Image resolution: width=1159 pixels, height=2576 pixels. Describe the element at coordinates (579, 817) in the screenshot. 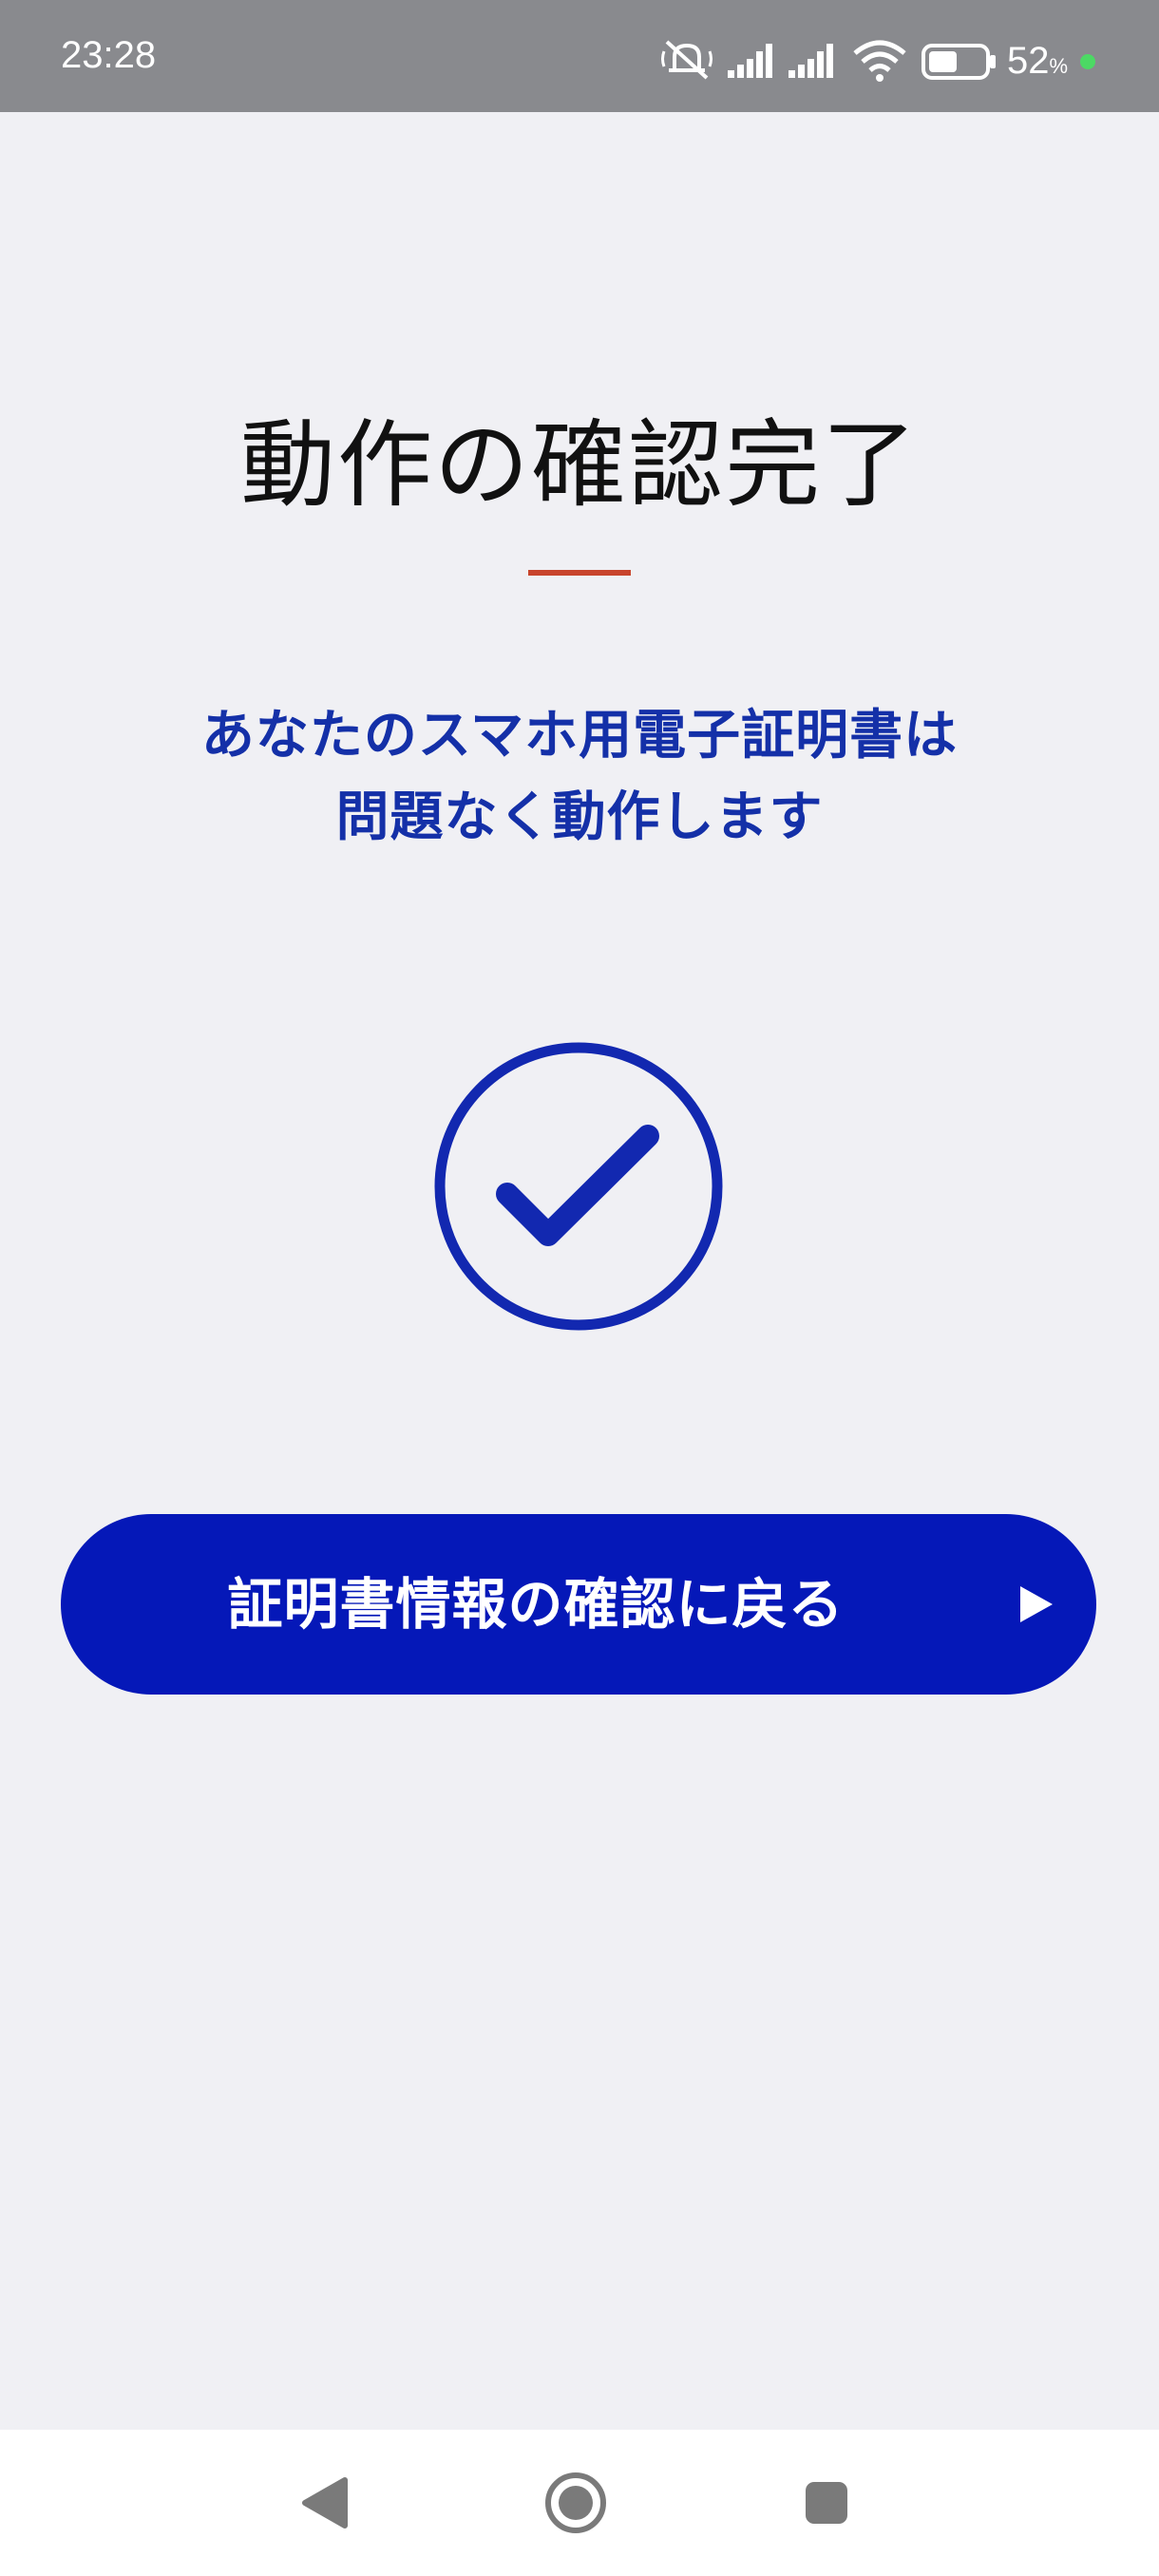

I see `result-message-line: 問題なく動作します` at that location.